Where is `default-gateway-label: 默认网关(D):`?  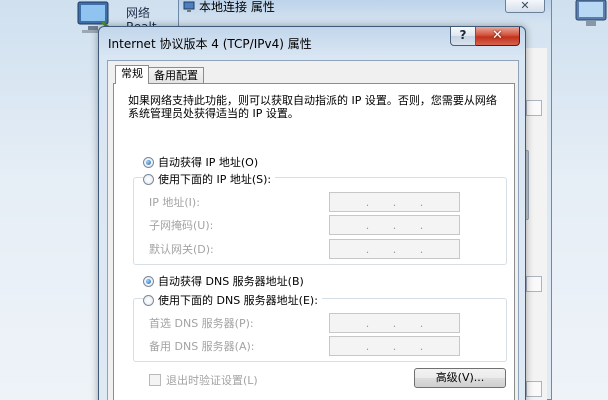
default-gateway-label: 默认网关(D): is located at coordinates (181, 249).